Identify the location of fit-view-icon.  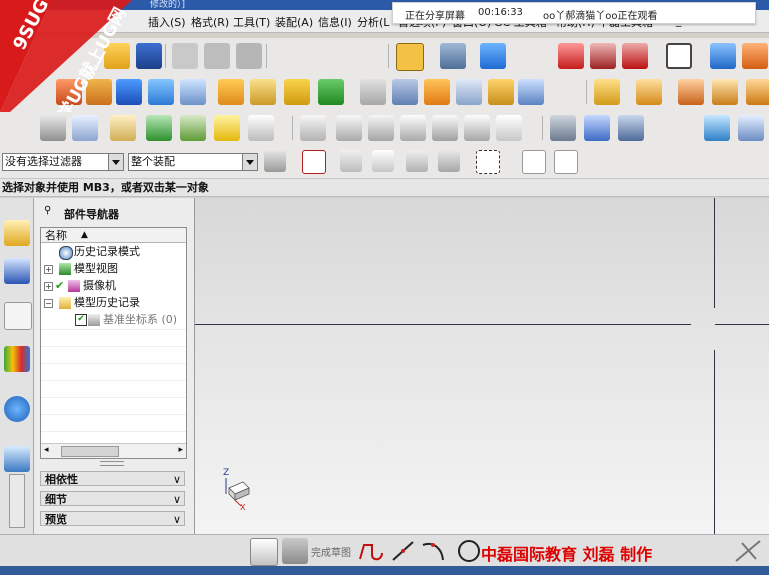
(410, 57).